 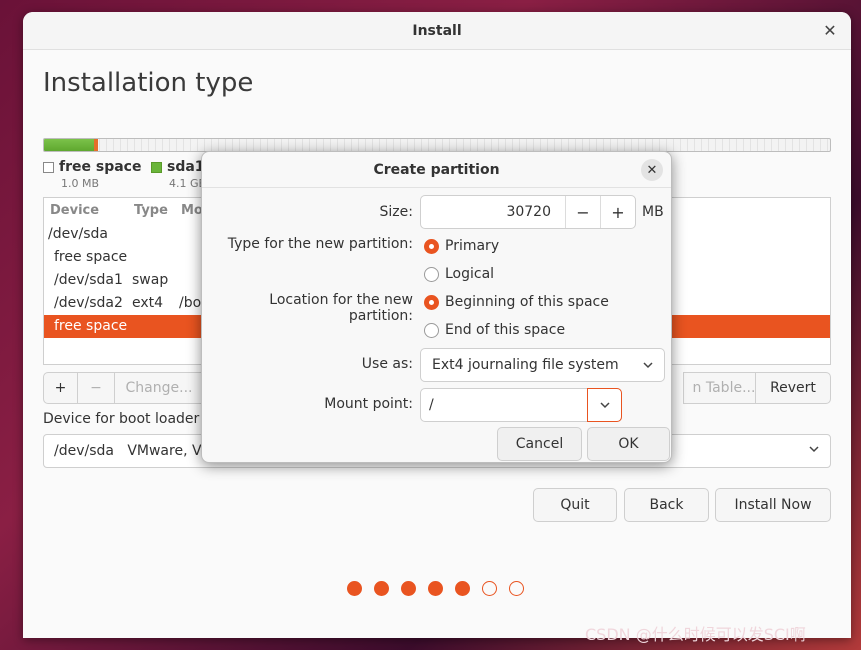 What do you see at coordinates (125, 419) in the screenshot?
I see `boot-loader-label: Device for boot loader i` at bounding box center [125, 419].